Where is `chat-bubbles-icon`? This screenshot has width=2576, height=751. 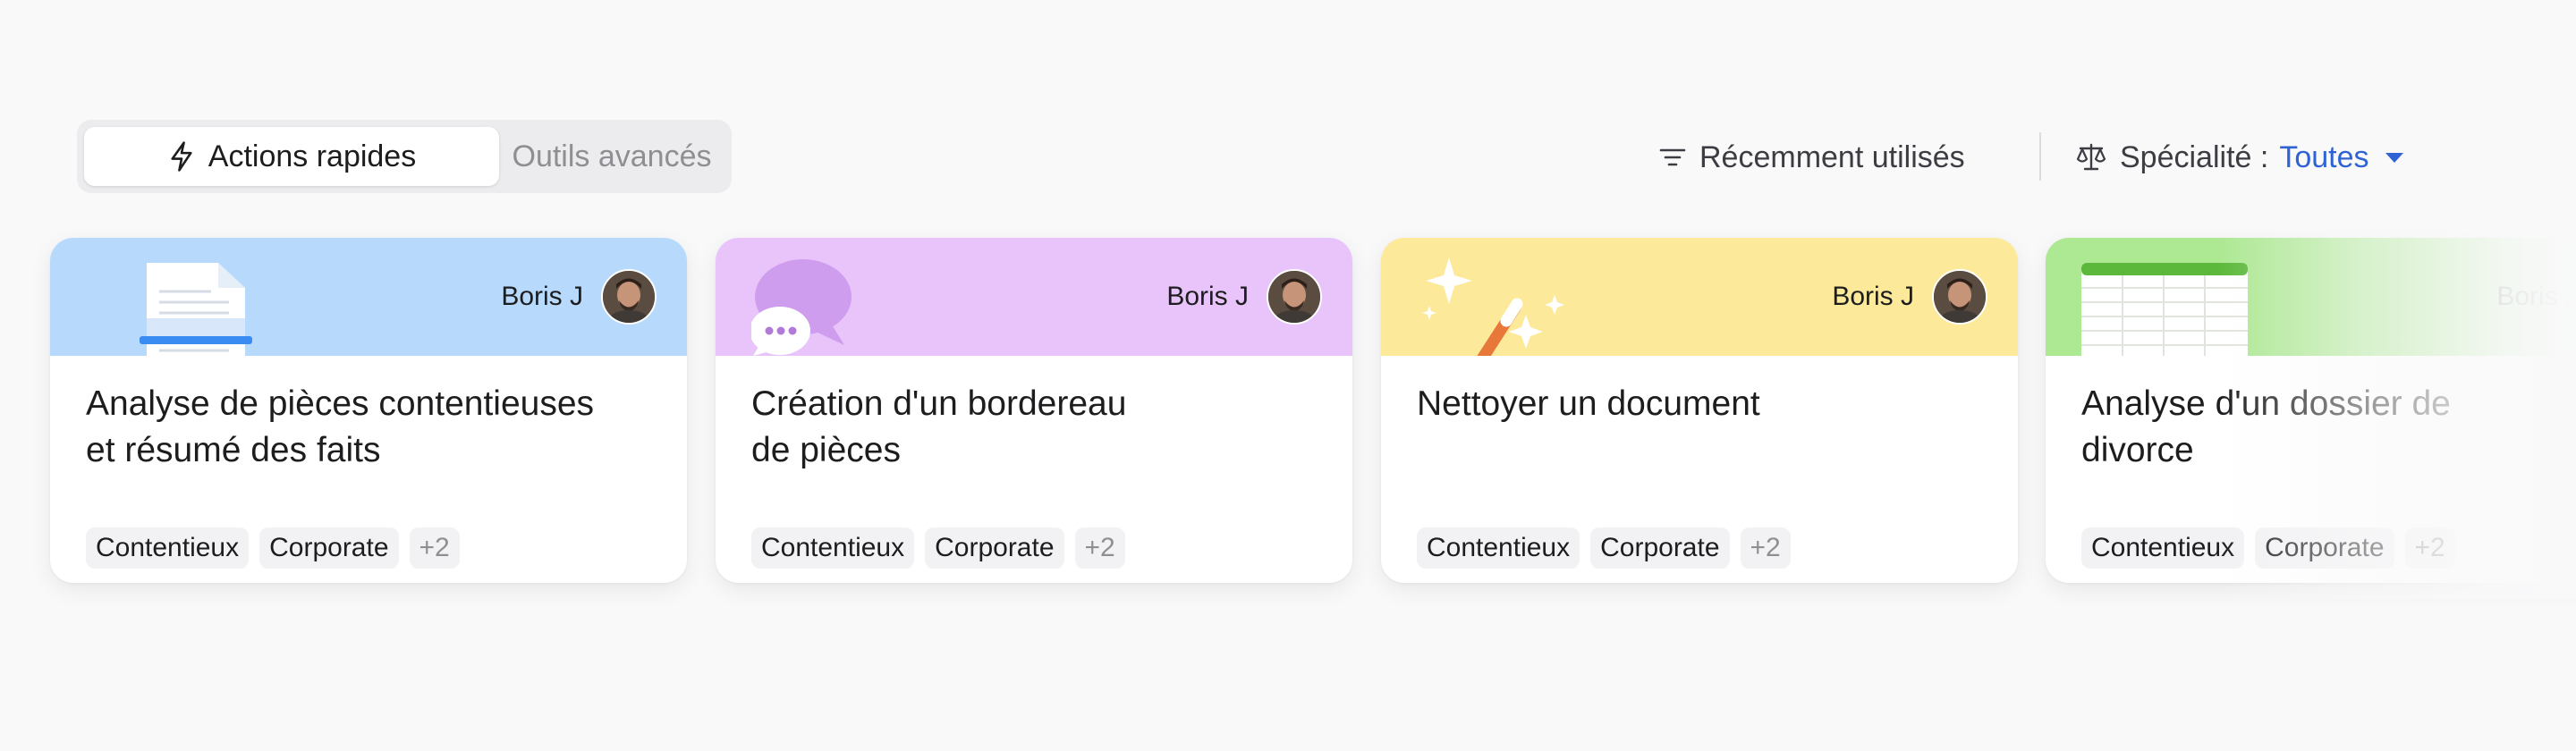
chat-bubbles-icon is located at coordinates (801, 308).